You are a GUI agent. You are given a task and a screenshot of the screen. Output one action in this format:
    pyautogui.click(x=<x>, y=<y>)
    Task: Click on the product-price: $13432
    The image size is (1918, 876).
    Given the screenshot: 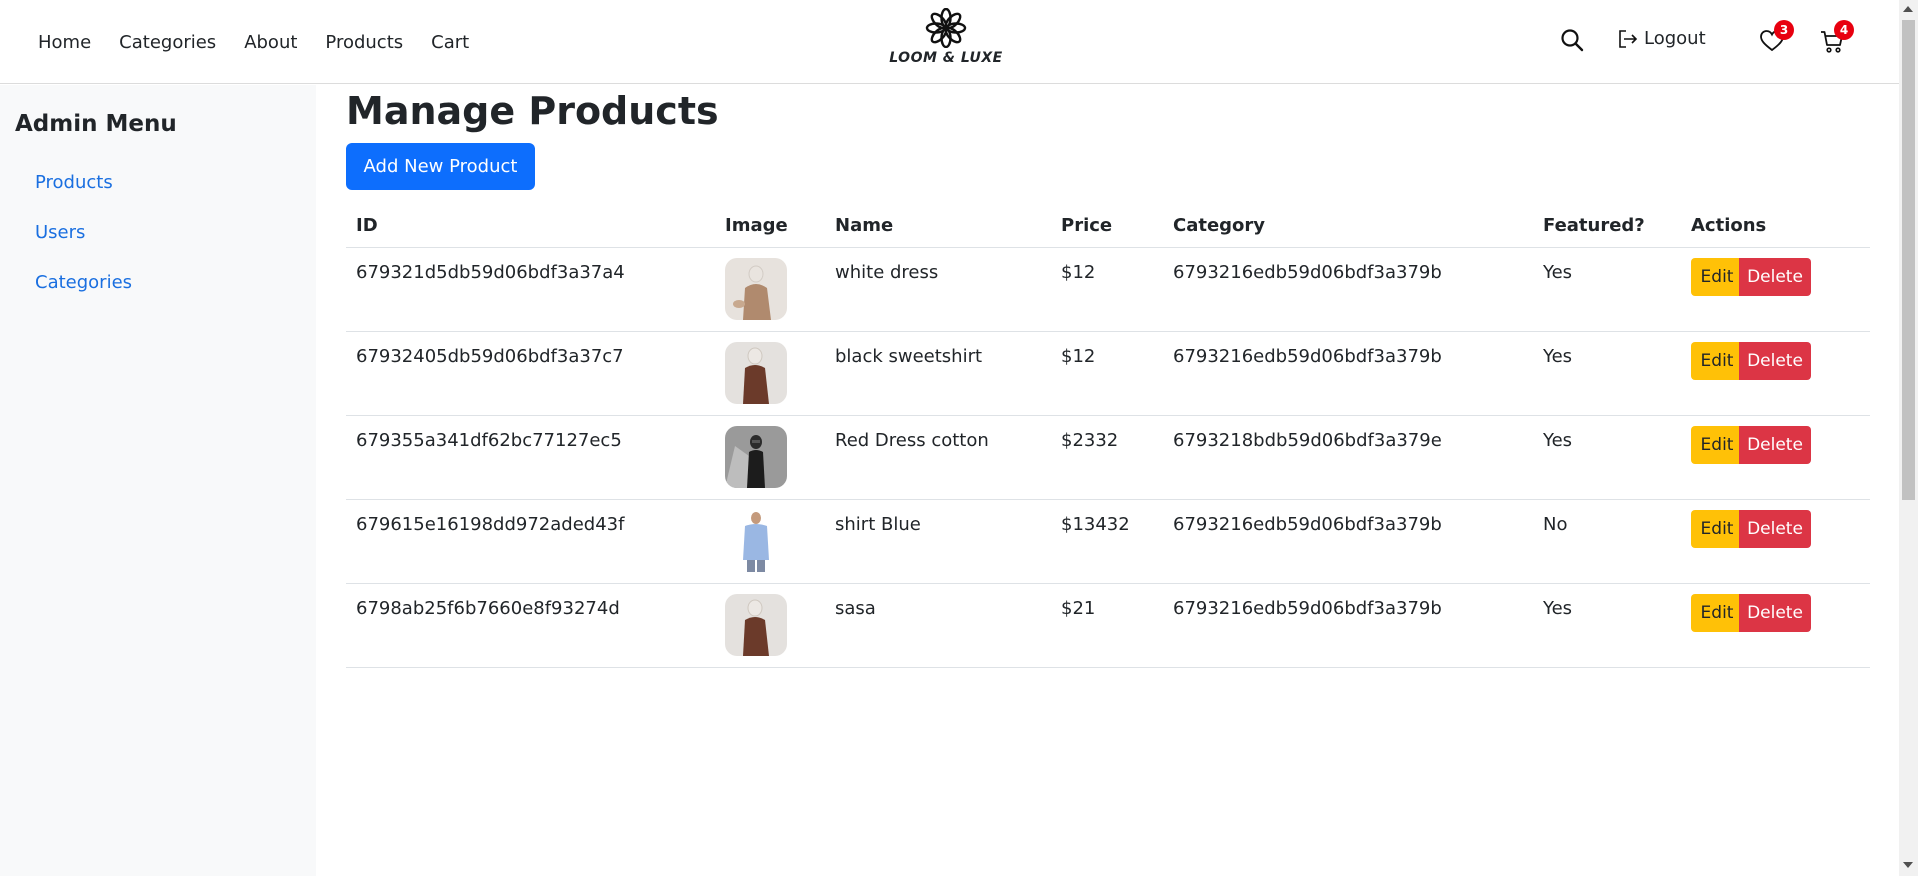 What is the action you would take?
    pyautogui.click(x=1107, y=541)
    